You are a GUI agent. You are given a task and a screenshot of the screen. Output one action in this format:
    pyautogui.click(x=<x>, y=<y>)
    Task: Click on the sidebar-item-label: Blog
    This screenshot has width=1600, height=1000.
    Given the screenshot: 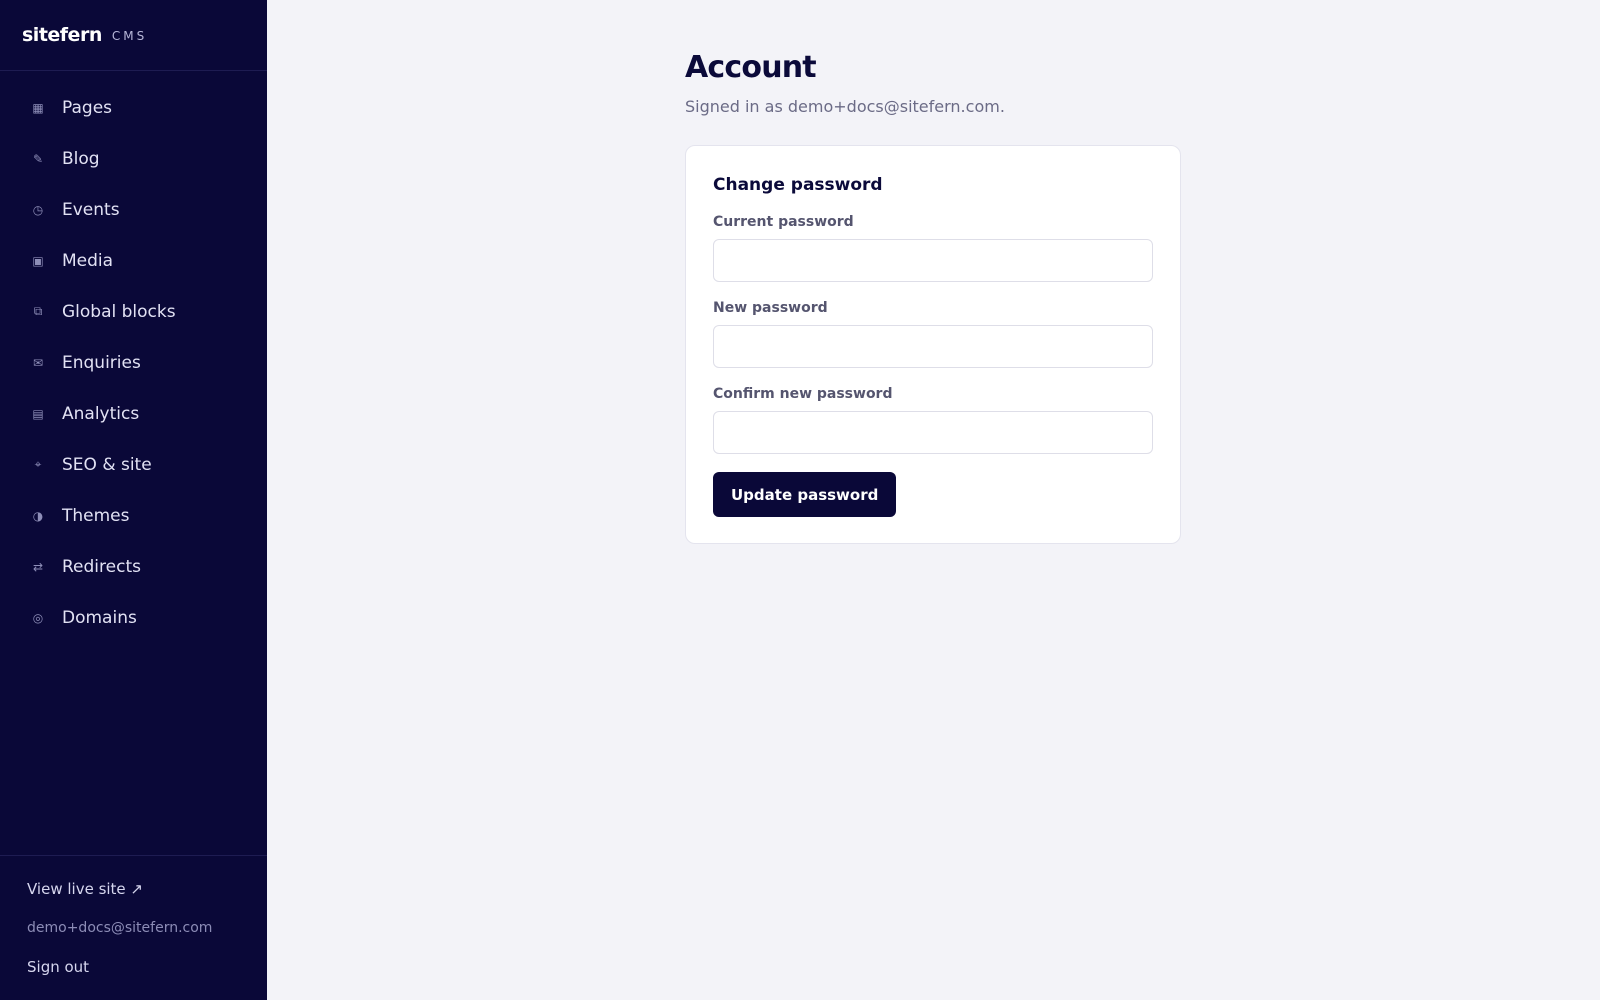 What is the action you would take?
    pyautogui.click(x=81, y=158)
    